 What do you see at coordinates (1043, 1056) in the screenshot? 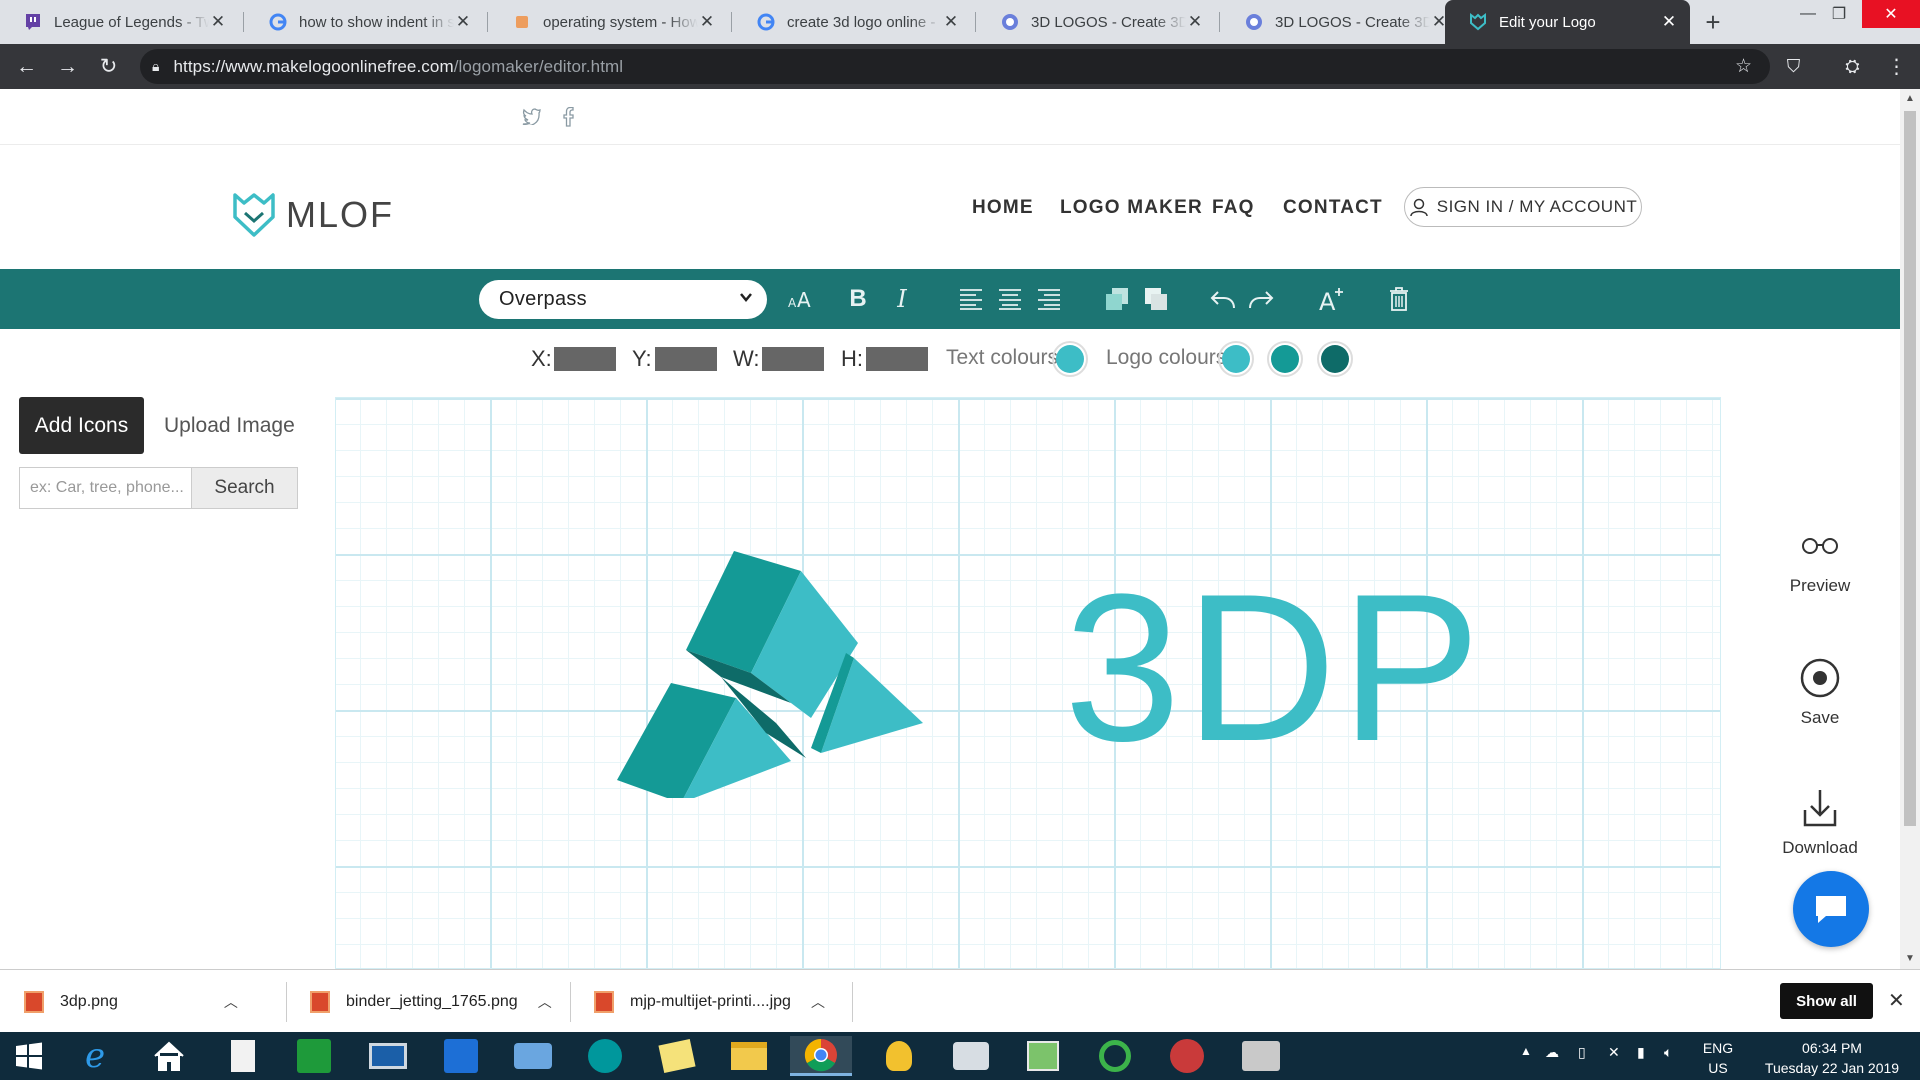
I see `paint-icon` at bounding box center [1043, 1056].